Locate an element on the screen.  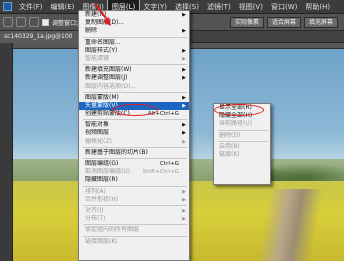
layer-menu-item-label: 新建调整图层(J) is located at coordinates (106, 78).